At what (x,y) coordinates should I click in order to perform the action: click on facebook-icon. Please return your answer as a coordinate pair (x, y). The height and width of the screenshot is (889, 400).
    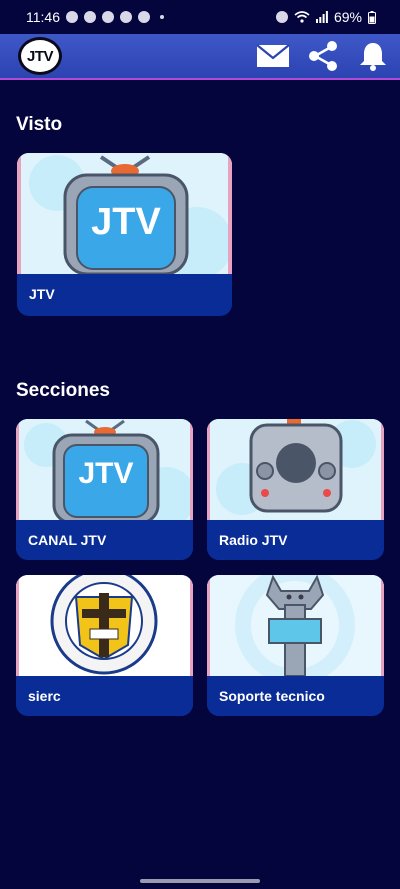
    Looking at the image, I should click on (72, 17).